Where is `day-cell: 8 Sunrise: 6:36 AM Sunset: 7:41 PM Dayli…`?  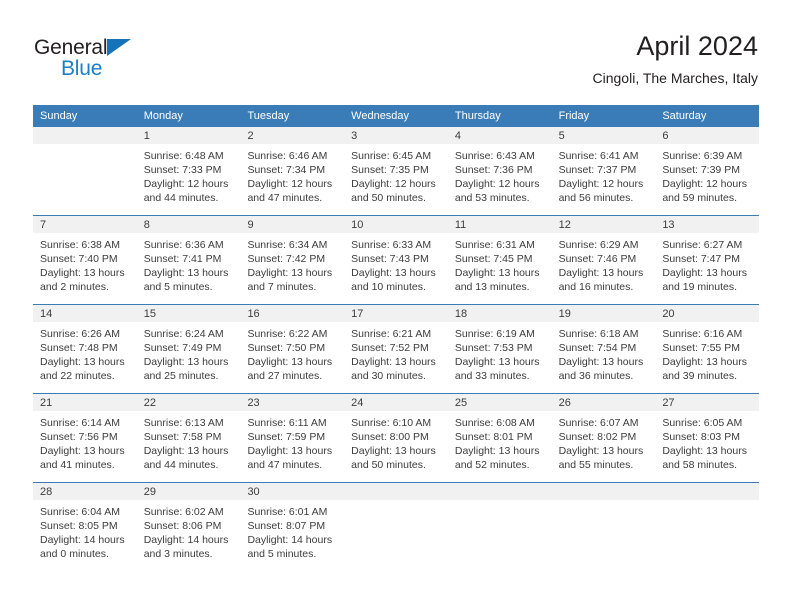
day-cell: 8 Sunrise: 6:36 AM Sunset: 7:41 PM Dayli… is located at coordinates (188, 260).